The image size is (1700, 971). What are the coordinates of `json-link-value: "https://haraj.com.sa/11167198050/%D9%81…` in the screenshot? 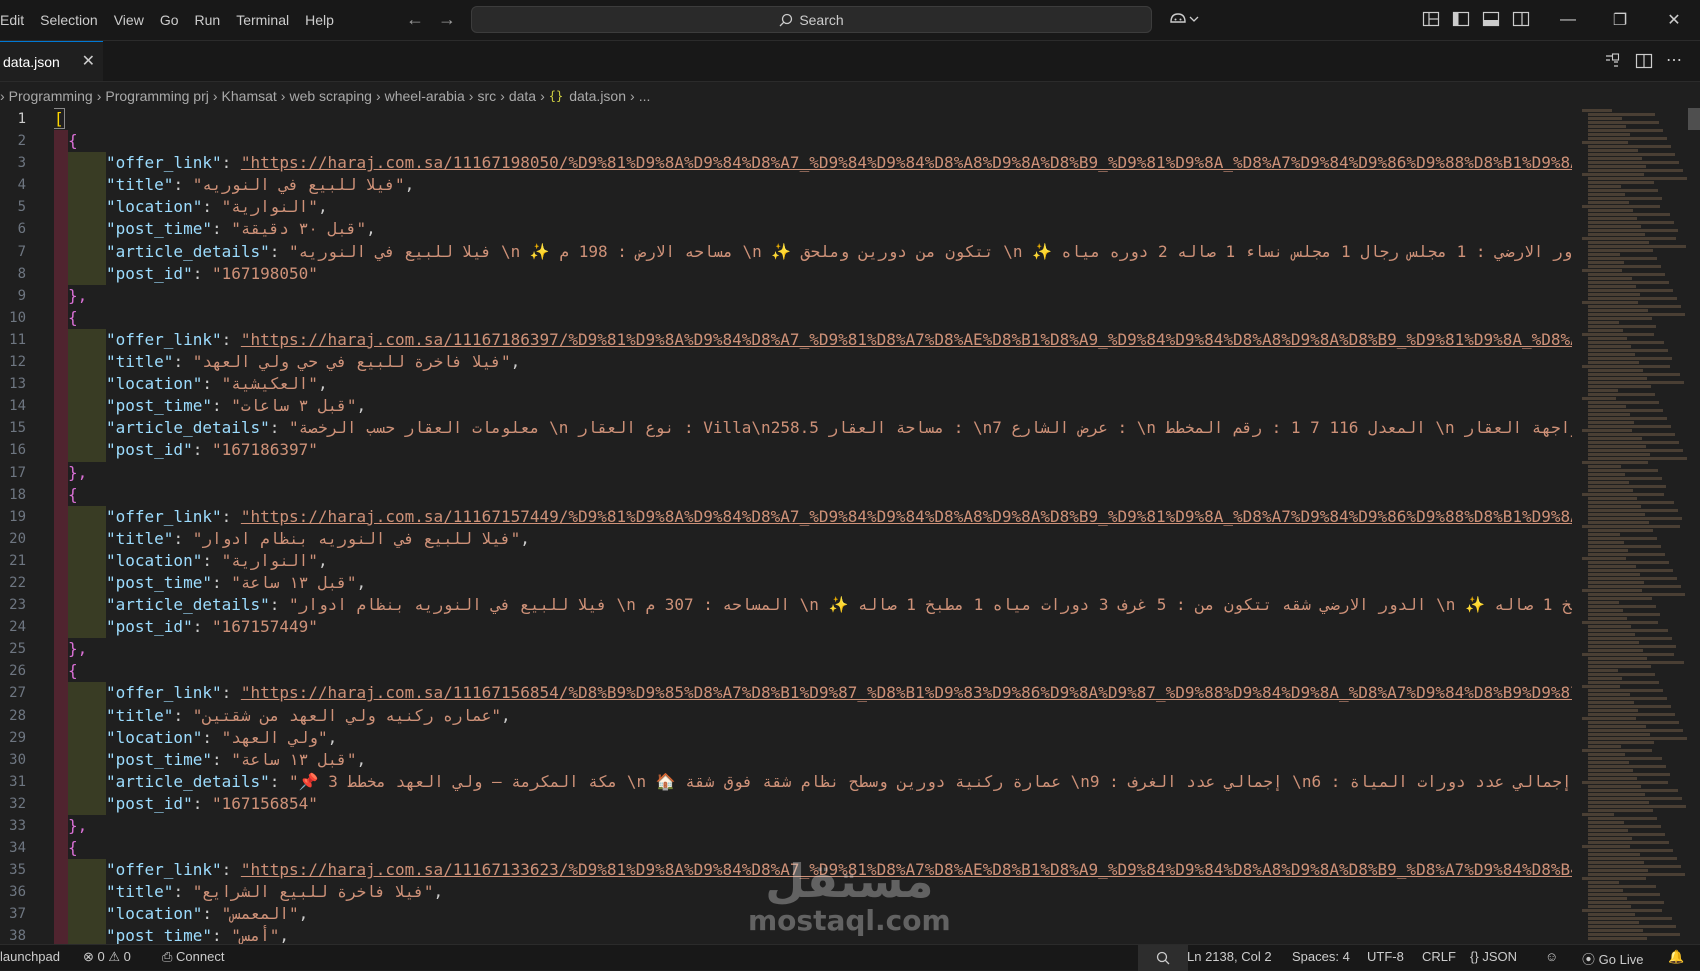 It's located at (906, 162).